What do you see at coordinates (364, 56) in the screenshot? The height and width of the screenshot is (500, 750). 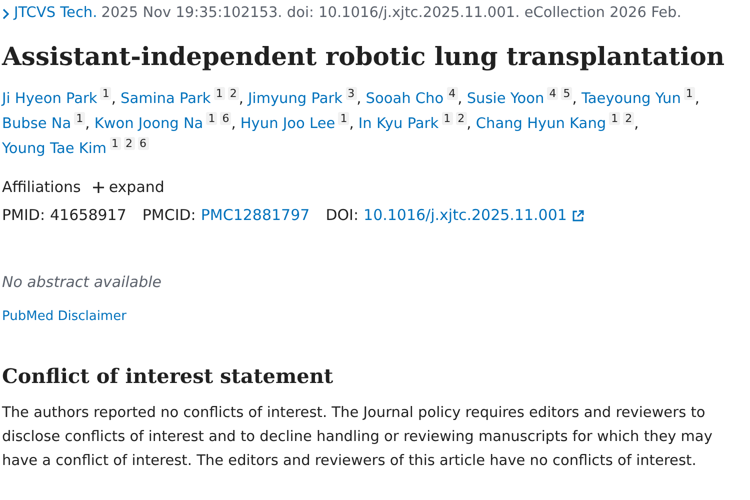 I see `article-title: Assistant-independent robotic lung transplantation` at bounding box center [364, 56].